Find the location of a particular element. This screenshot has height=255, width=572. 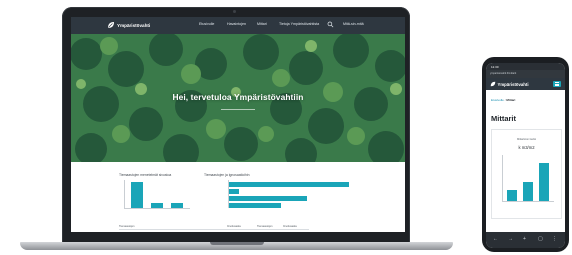

laptop-notch is located at coordinates (237, 243).